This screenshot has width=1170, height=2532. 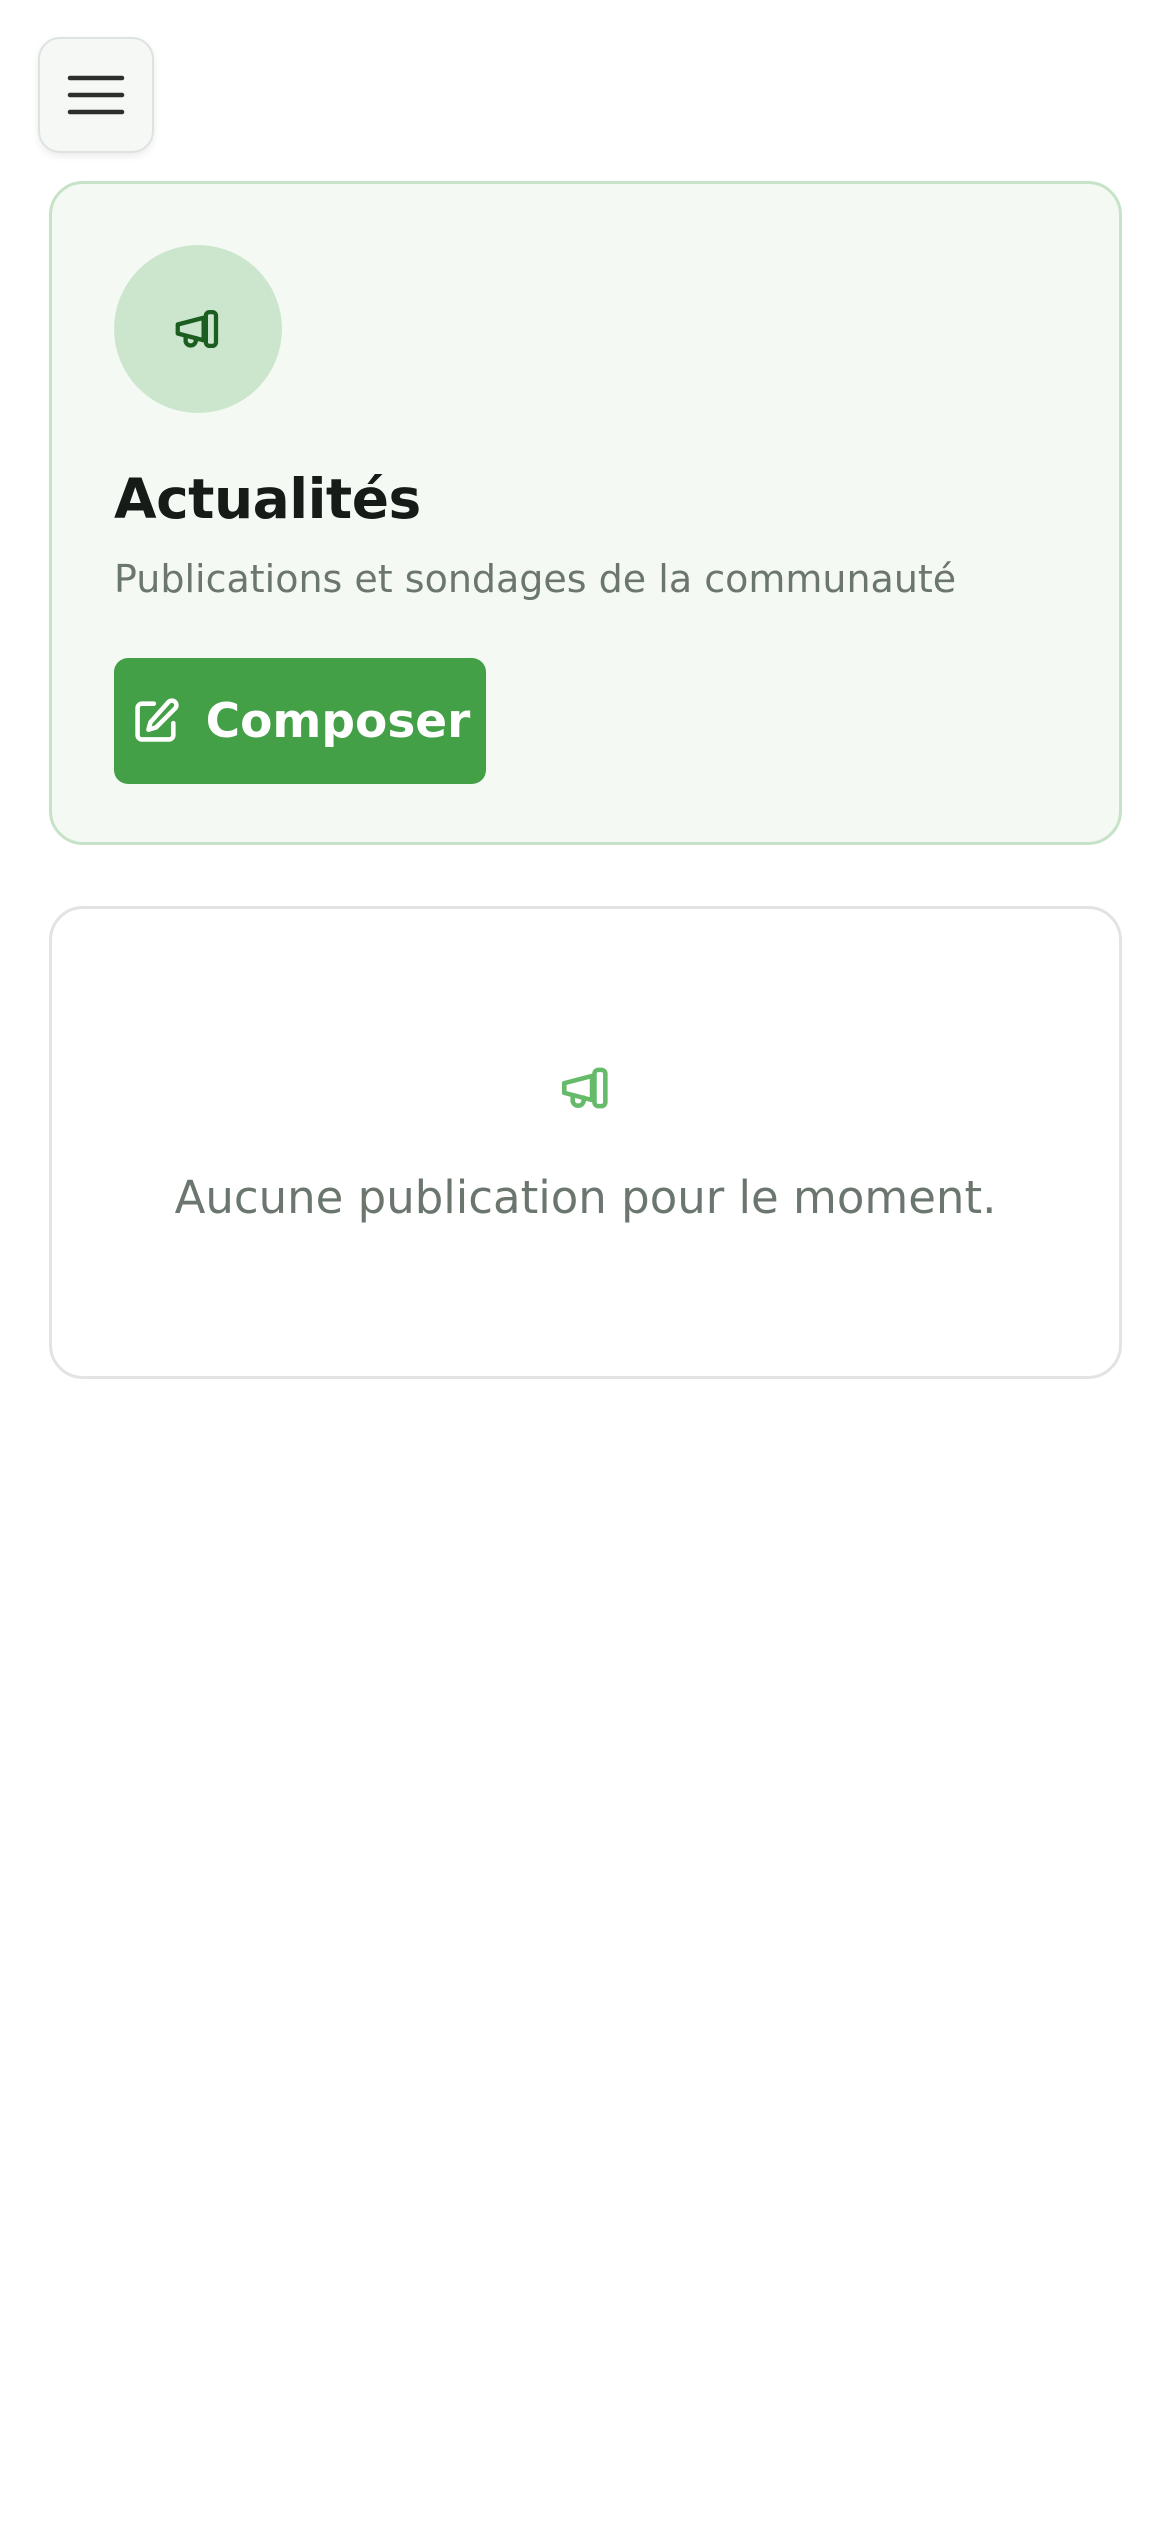 I want to click on hamburger-menu-icon, so click(x=96, y=95).